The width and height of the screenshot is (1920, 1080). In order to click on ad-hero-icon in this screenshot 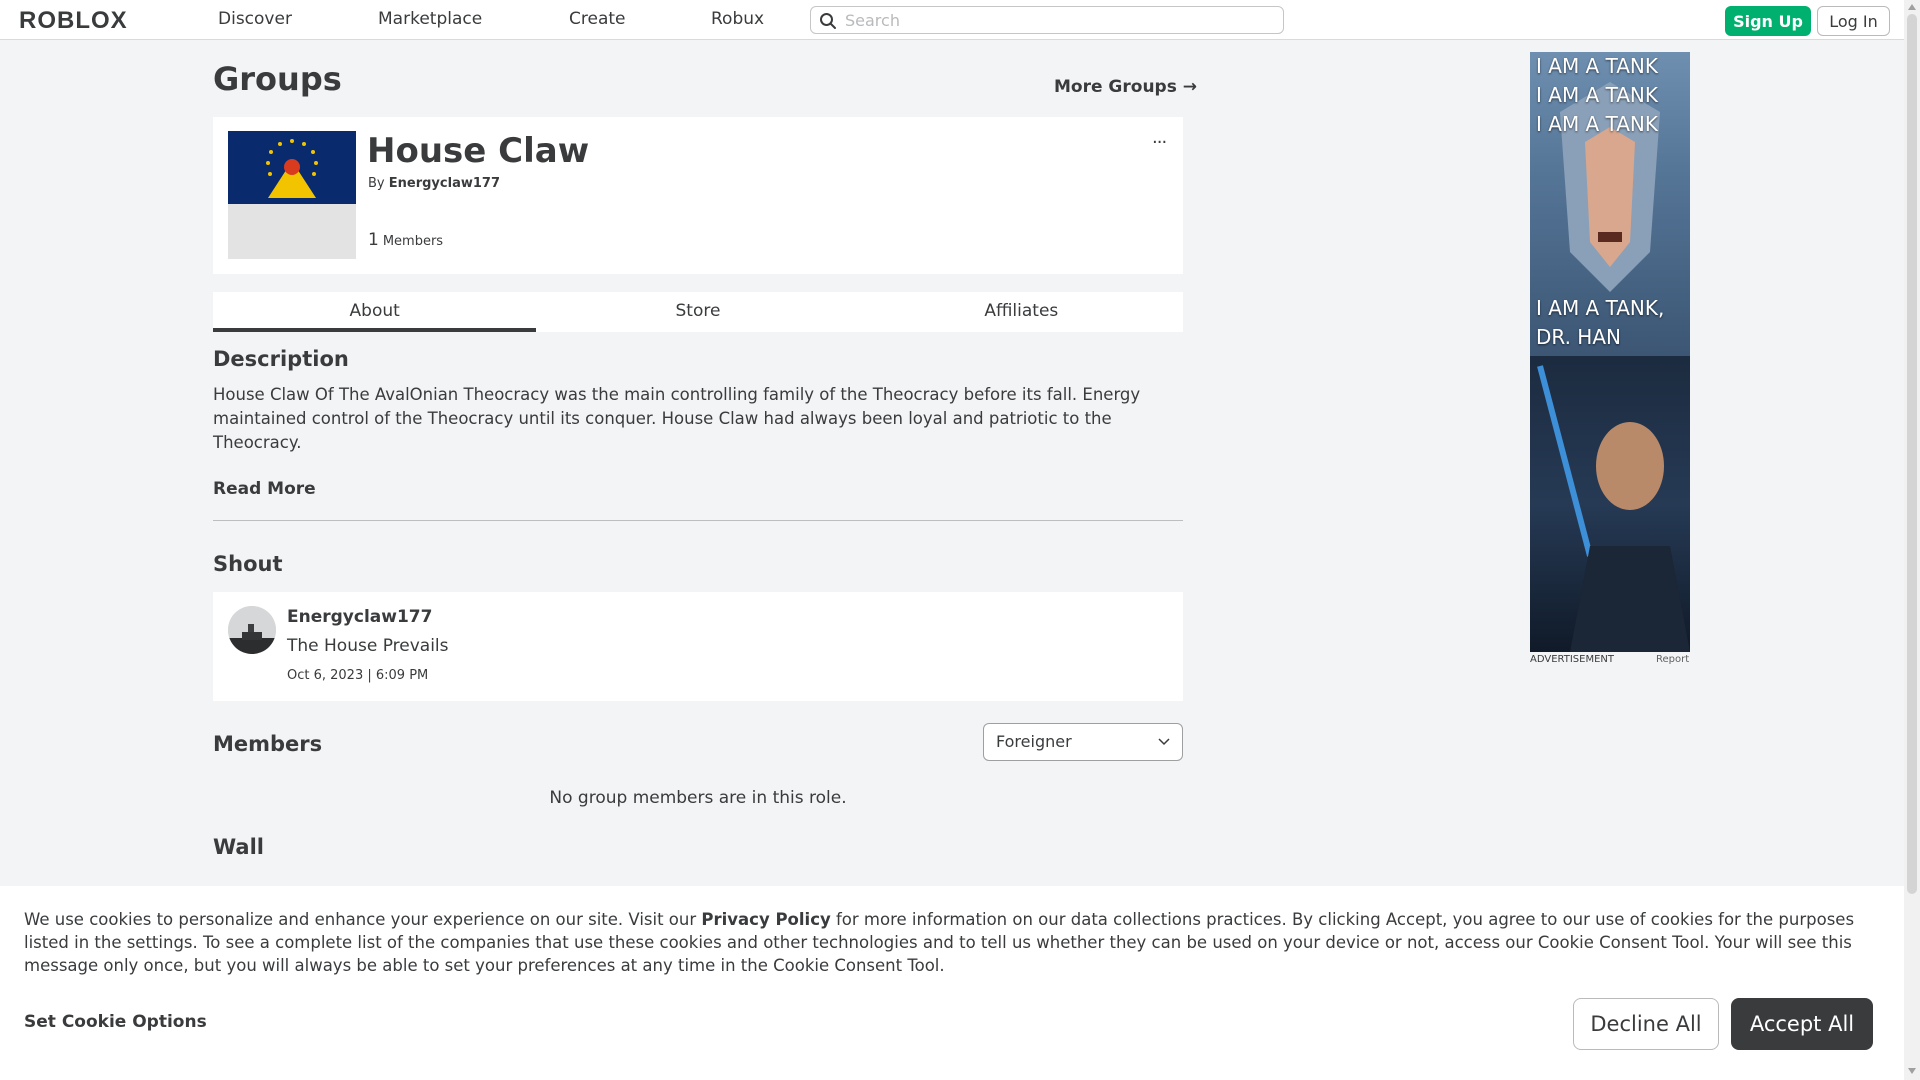, I will do `click(1613, 508)`.